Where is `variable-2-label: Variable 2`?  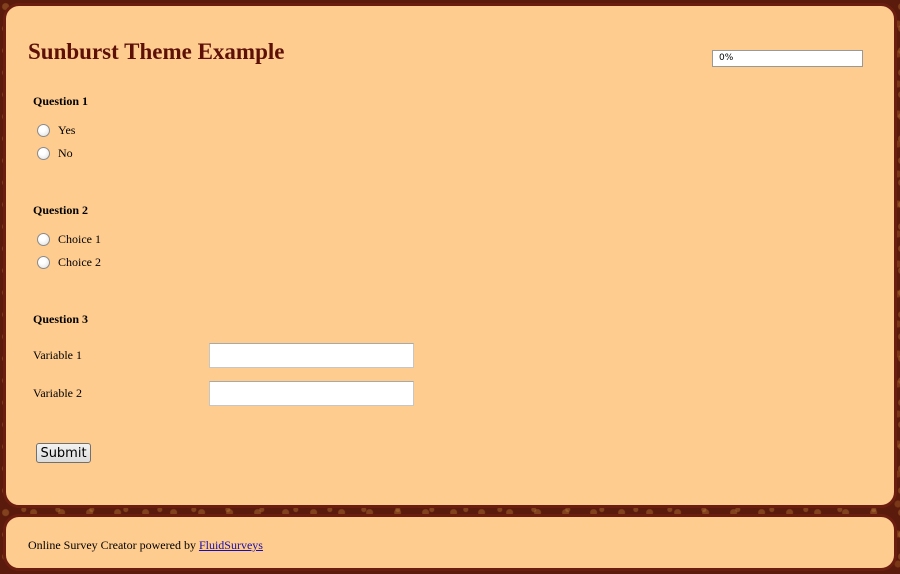 variable-2-label: Variable 2 is located at coordinates (57, 393).